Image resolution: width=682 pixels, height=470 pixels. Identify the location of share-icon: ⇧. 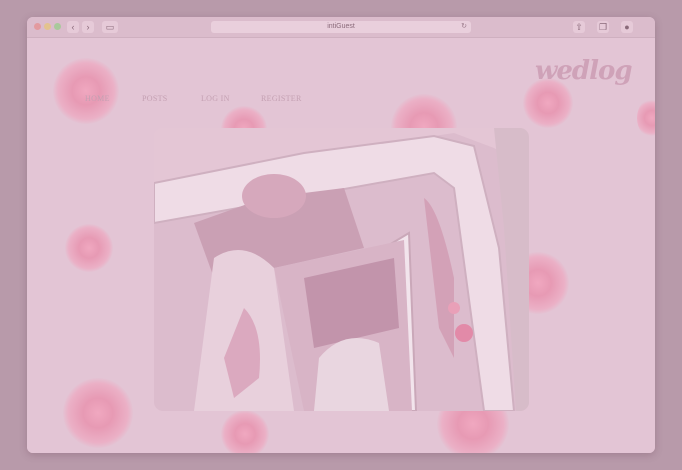
(579, 27).